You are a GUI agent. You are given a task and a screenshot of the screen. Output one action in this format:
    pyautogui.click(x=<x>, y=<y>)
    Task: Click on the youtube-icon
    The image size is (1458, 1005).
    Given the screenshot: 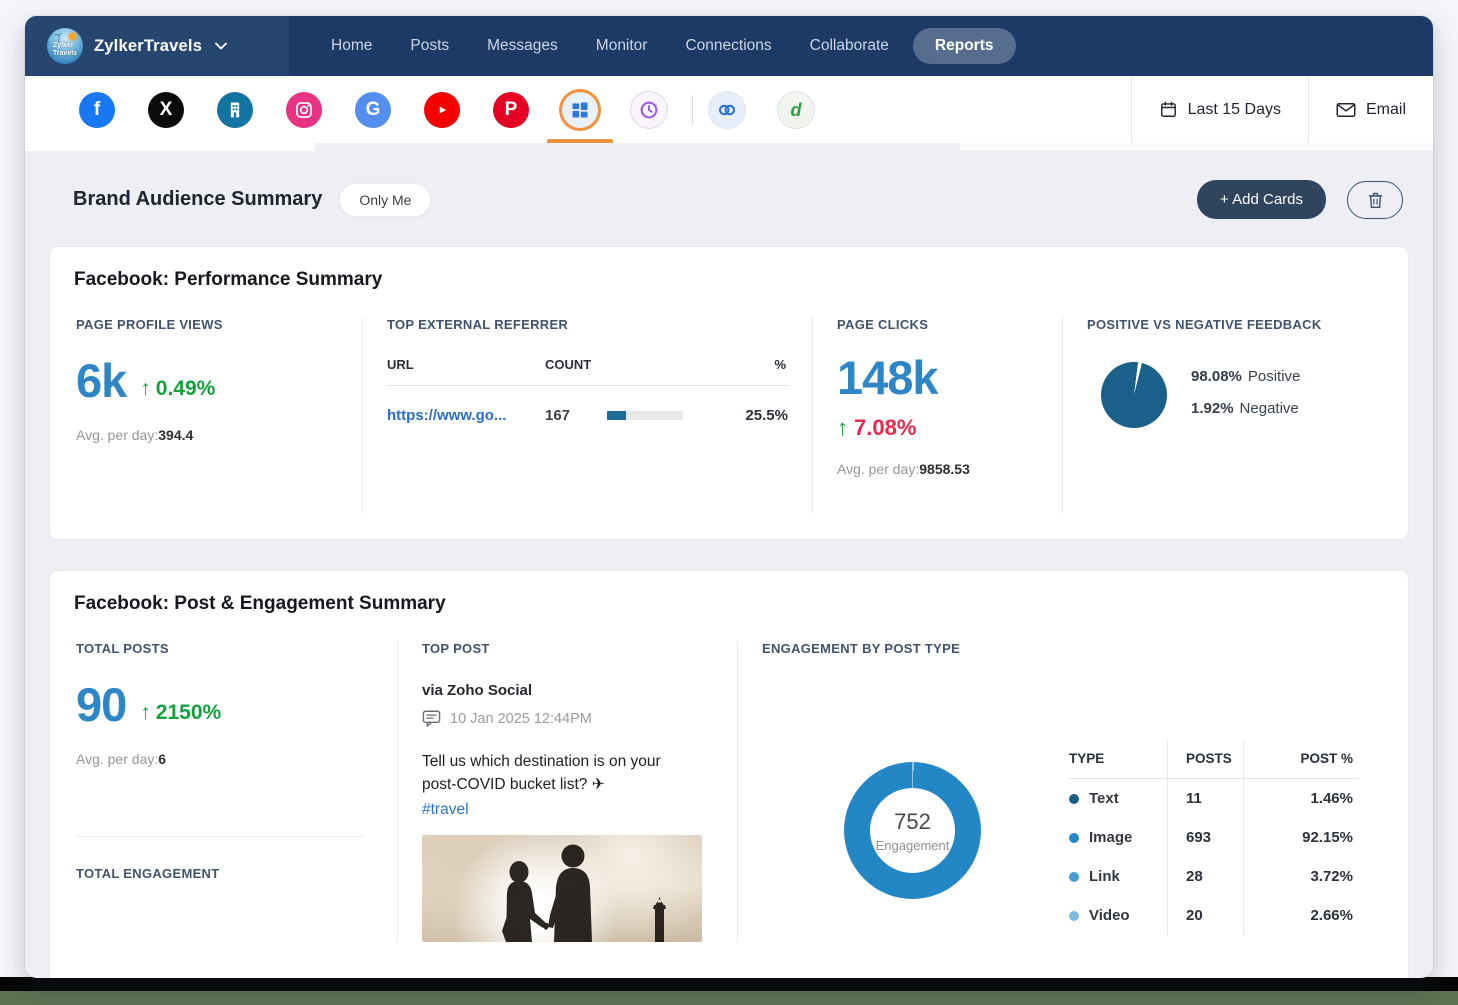 What is the action you would take?
    pyautogui.click(x=442, y=109)
    